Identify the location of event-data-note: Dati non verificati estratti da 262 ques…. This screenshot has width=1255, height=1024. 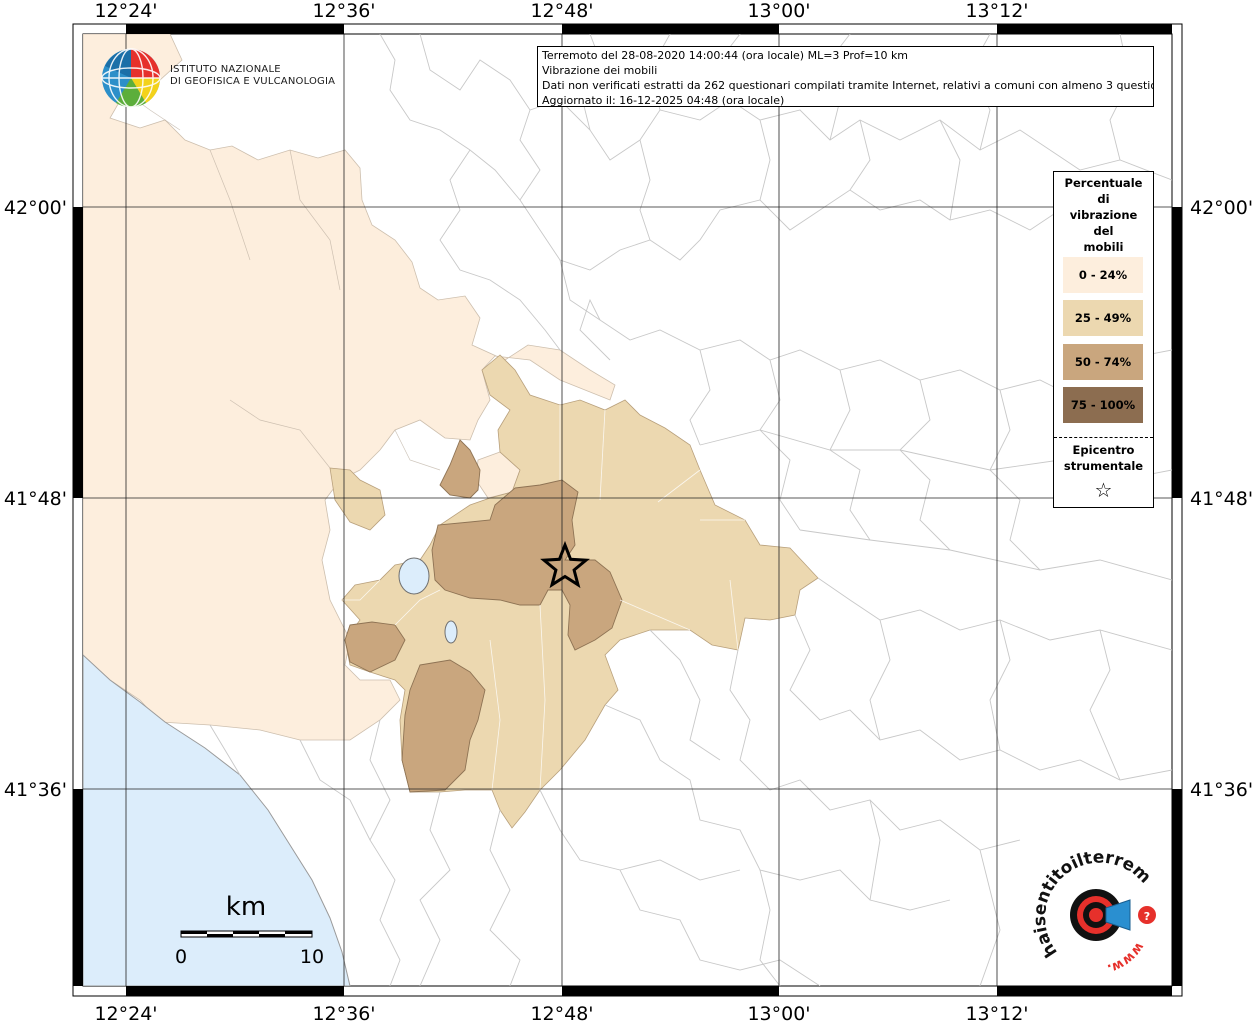
(848, 85).